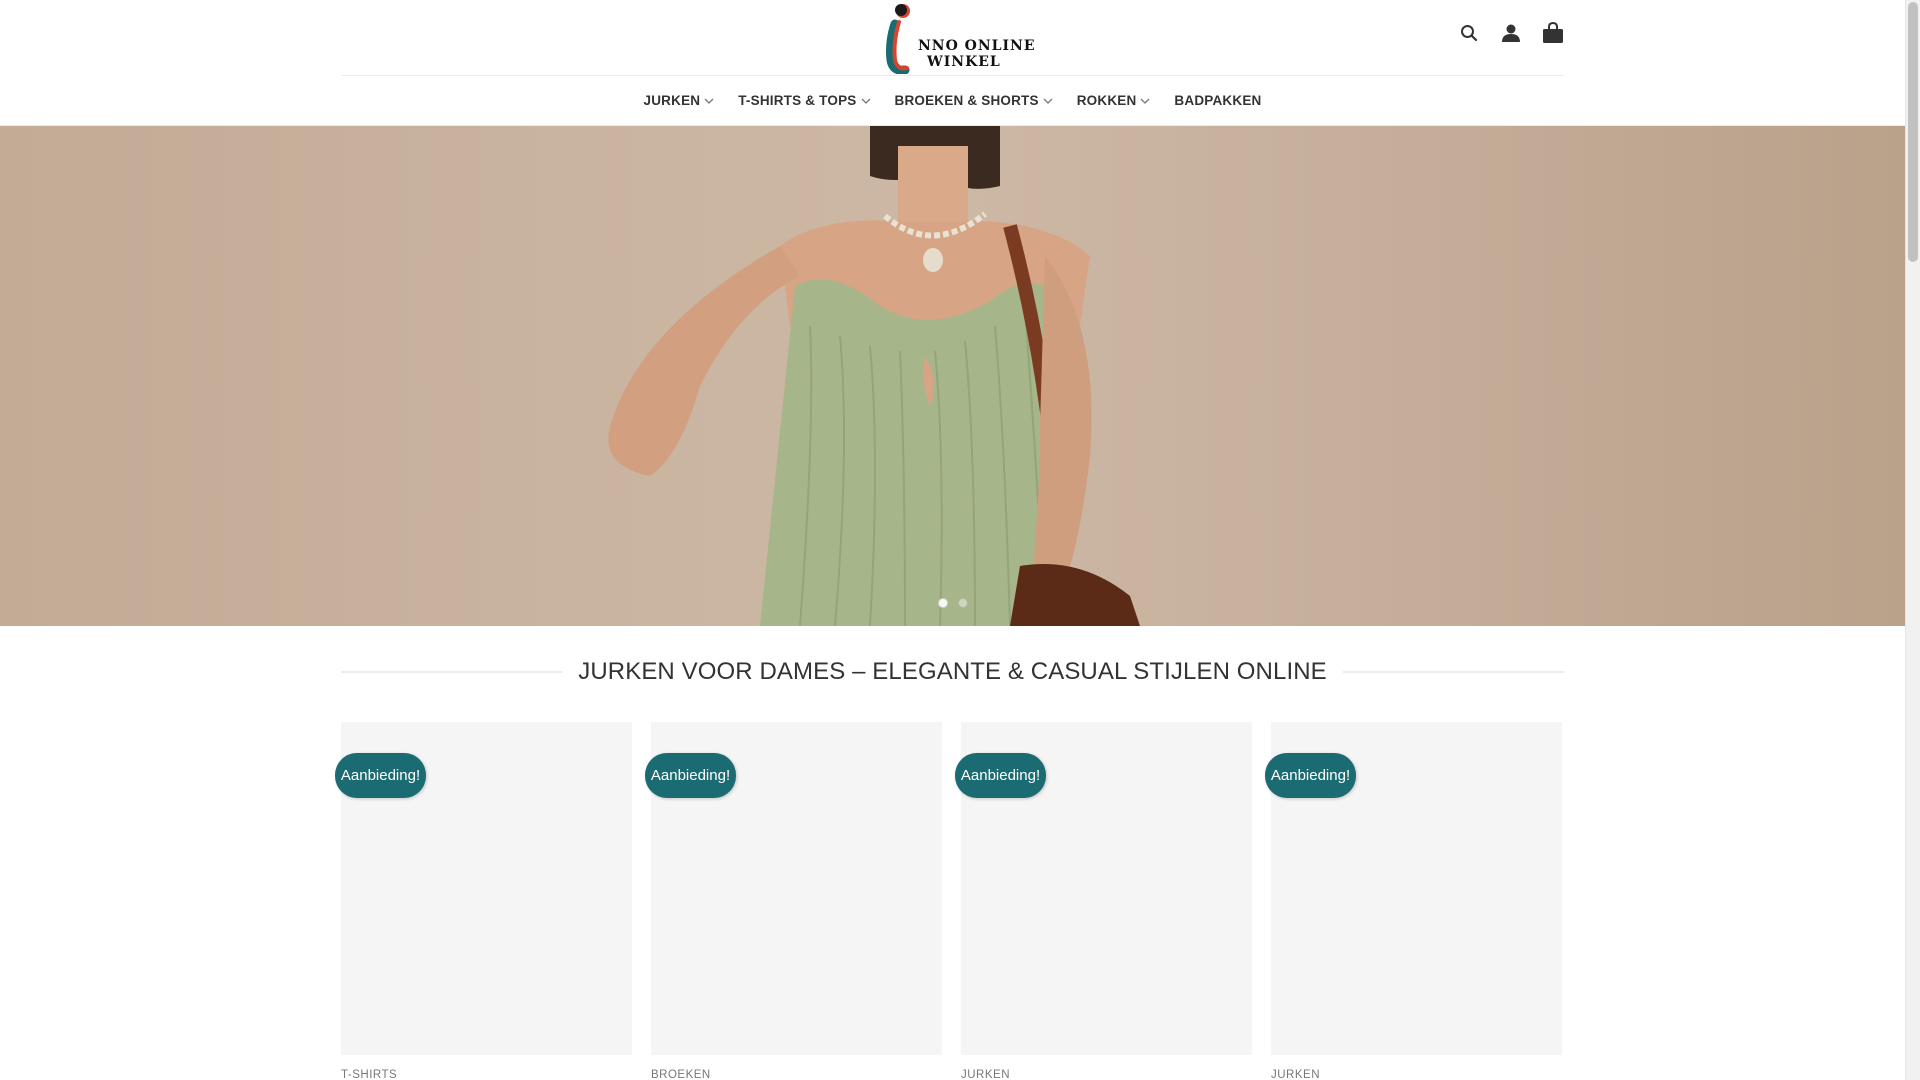 The width and height of the screenshot is (1920, 1080). What do you see at coordinates (874, 376) in the screenshot?
I see `hero-image` at bounding box center [874, 376].